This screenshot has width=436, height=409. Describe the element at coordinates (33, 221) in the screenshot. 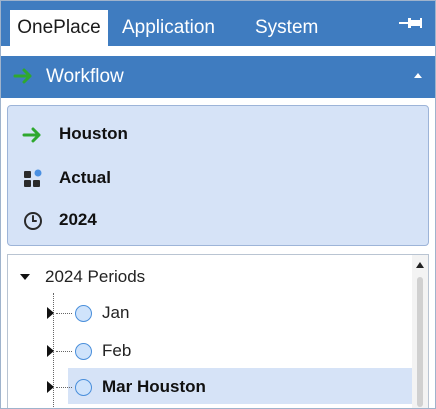

I see `clock-icon` at that location.